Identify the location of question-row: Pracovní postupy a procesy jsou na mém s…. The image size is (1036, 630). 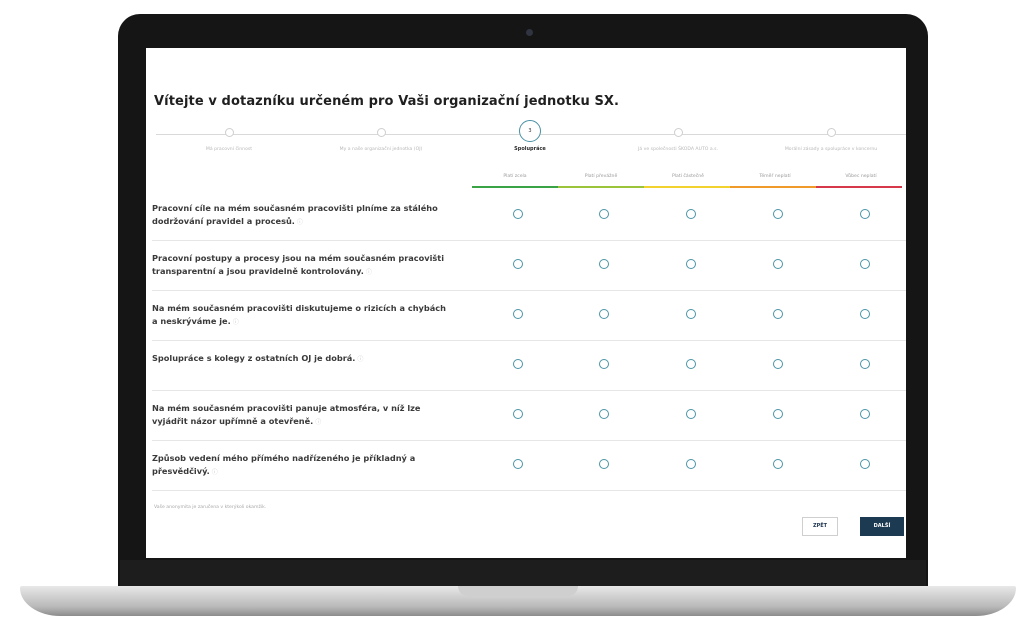
(529, 265).